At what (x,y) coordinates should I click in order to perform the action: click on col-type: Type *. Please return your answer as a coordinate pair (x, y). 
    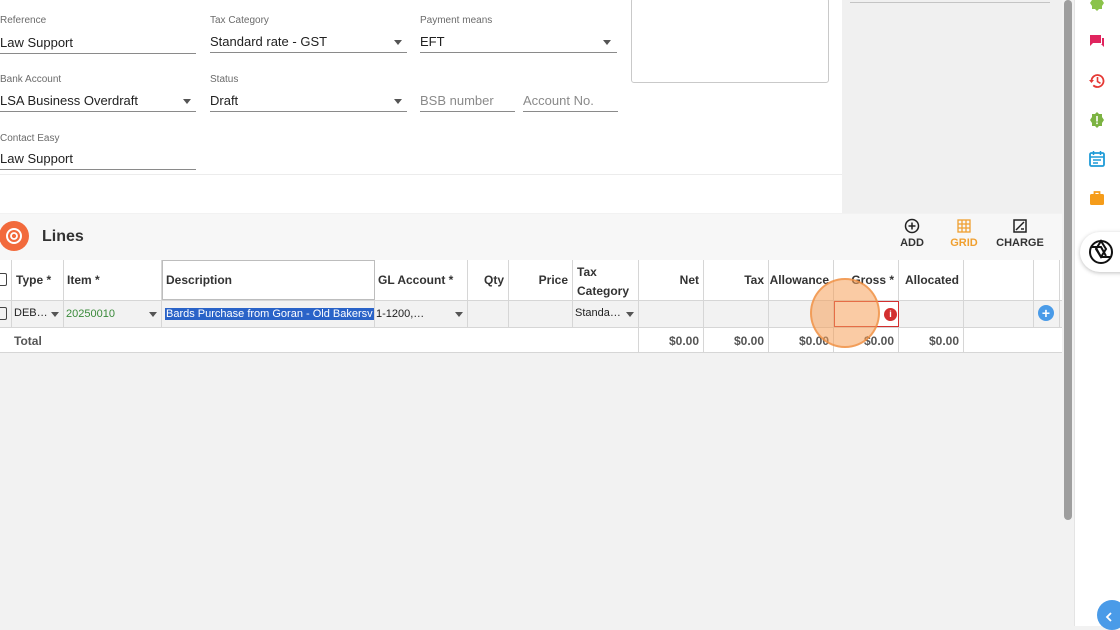
    Looking at the image, I should click on (38, 280).